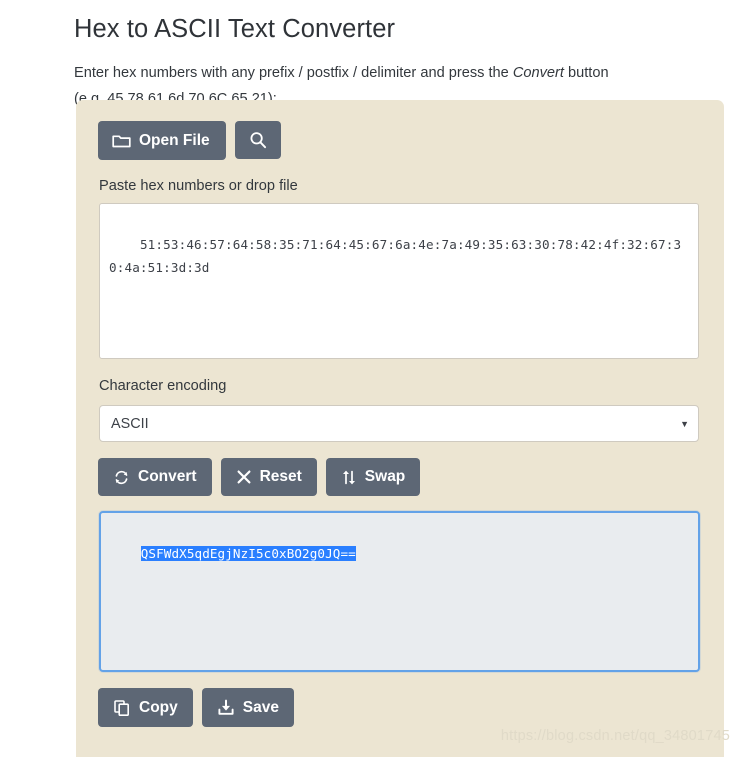  Describe the element at coordinates (121, 477) in the screenshot. I see `refresh-icon` at that location.